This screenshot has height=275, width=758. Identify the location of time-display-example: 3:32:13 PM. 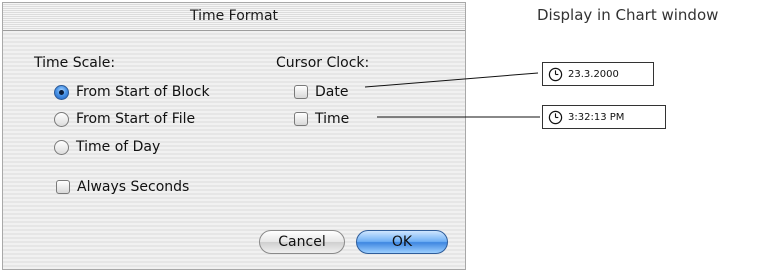
(604, 117).